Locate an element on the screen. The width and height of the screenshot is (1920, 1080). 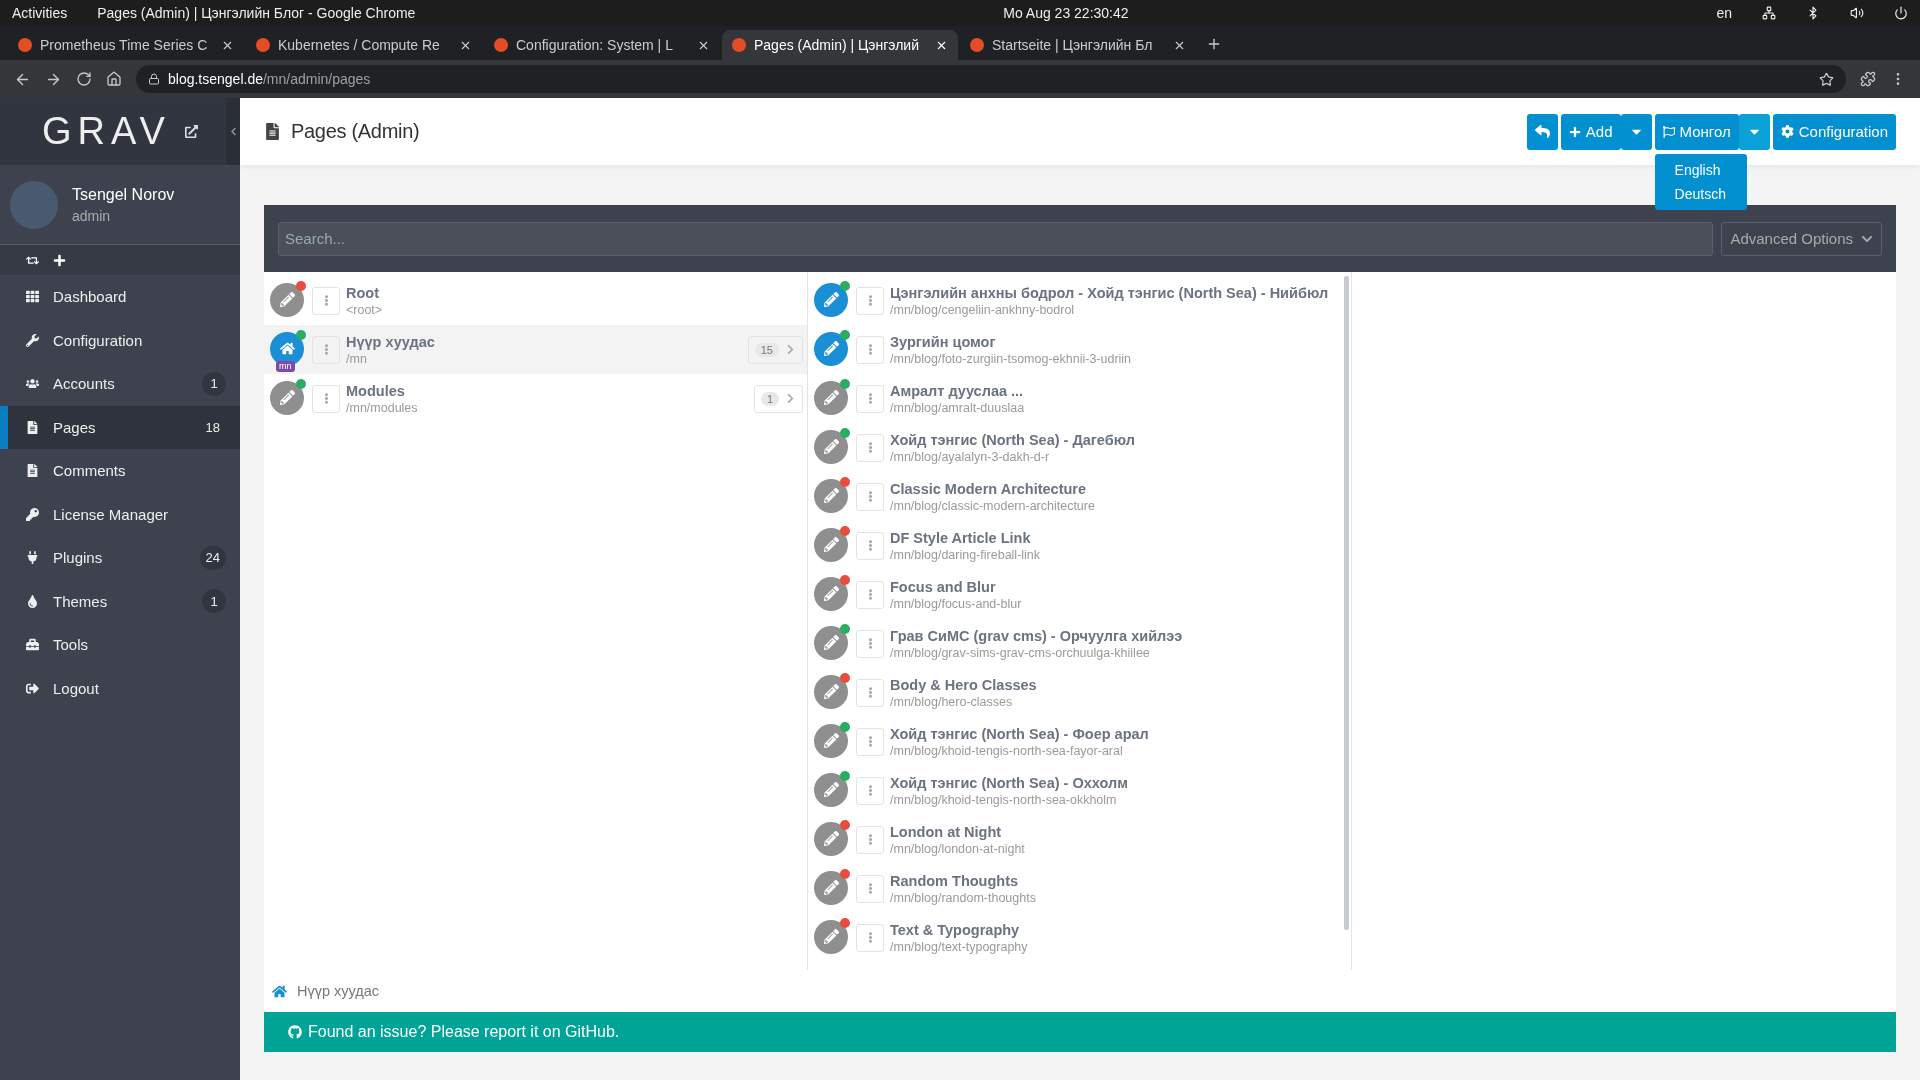
app-title: Pages (Admin) | Цэнгэлийн Блог - Google Chrome is located at coordinates (256, 13).